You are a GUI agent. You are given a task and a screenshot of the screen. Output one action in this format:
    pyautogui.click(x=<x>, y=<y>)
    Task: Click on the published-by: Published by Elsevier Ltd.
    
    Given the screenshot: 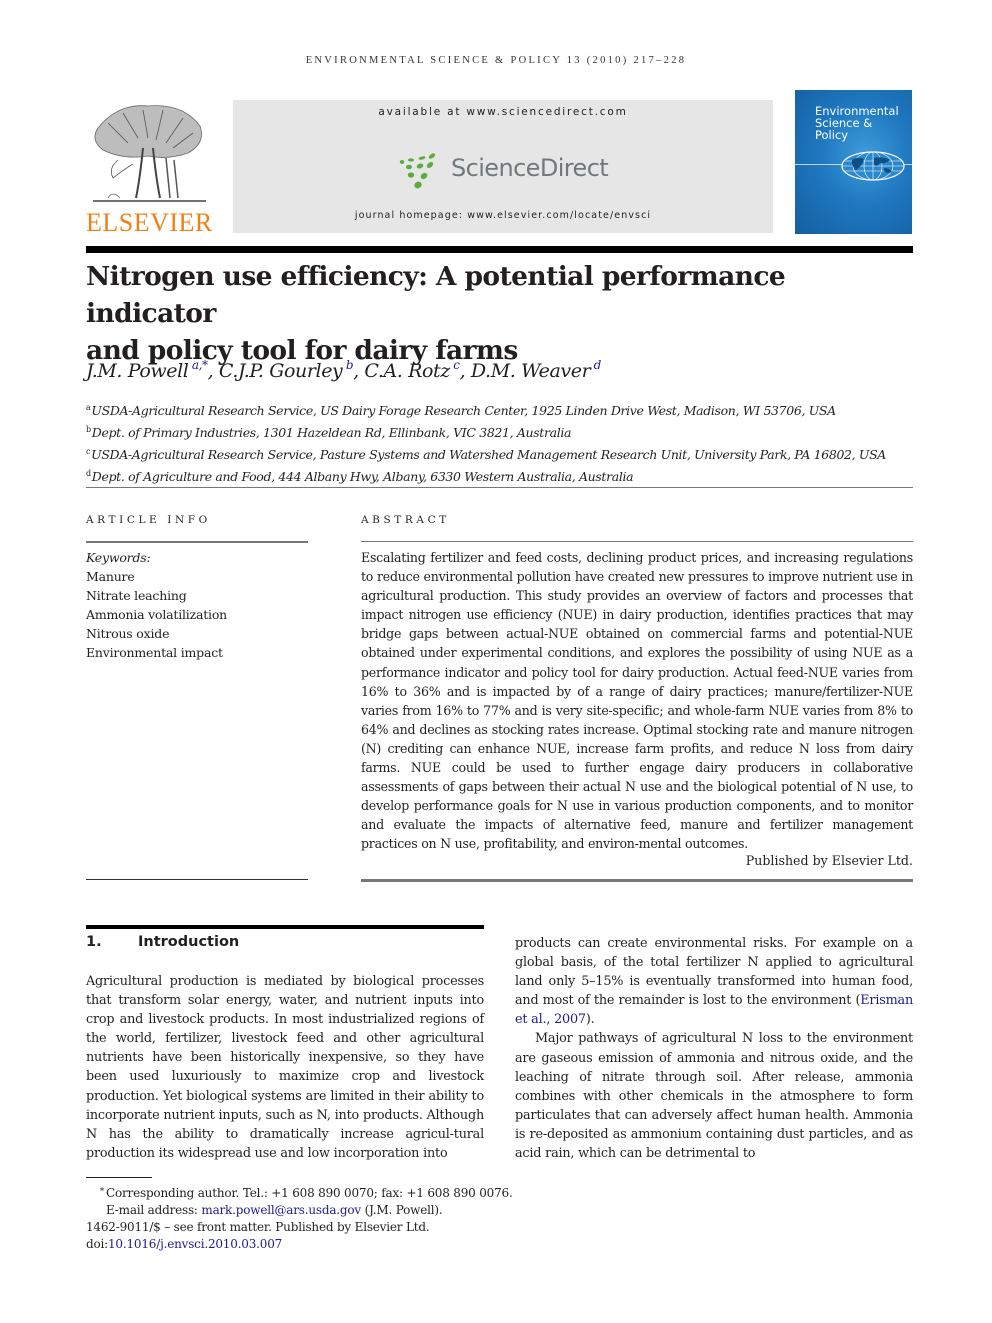 What is the action you would take?
    pyautogui.click(x=829, y=860)
    